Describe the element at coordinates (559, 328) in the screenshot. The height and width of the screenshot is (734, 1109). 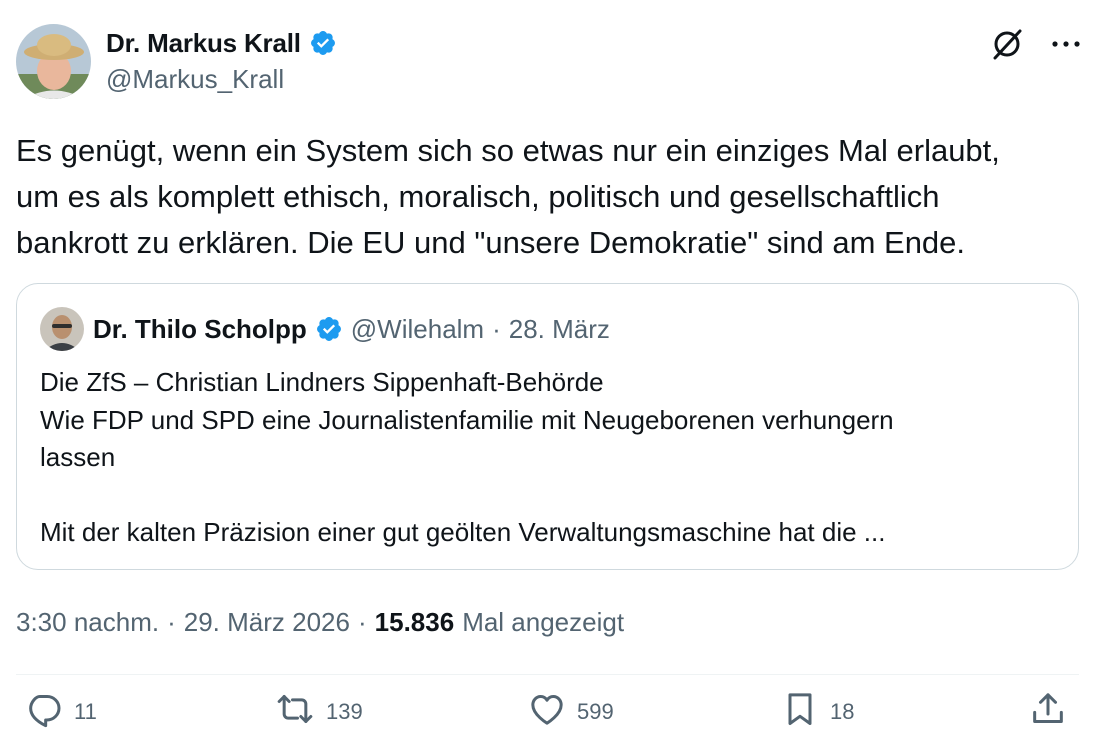
I see `quoted-date: 28. März` at that location.